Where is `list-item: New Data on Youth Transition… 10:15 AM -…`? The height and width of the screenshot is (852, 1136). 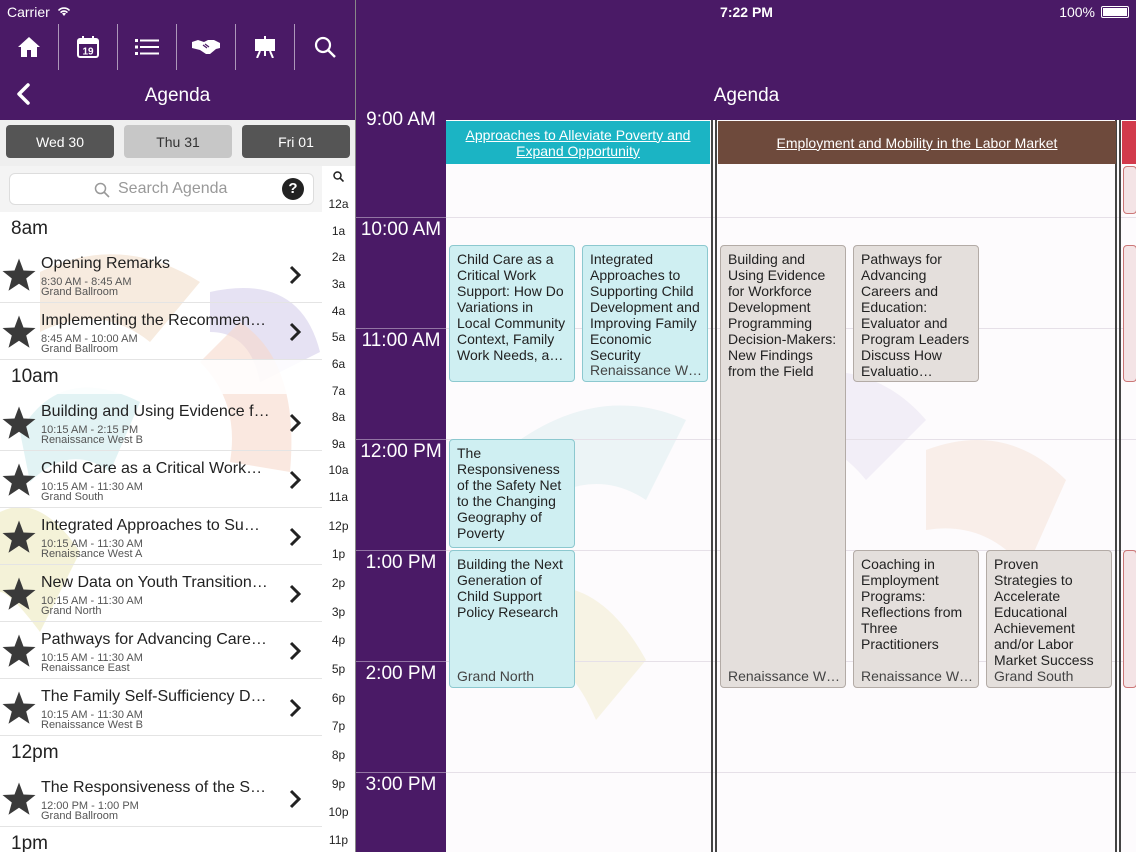
list-item: New Data on Youth Transition… 10:15 AM -… is located at coordinates (161, 593).